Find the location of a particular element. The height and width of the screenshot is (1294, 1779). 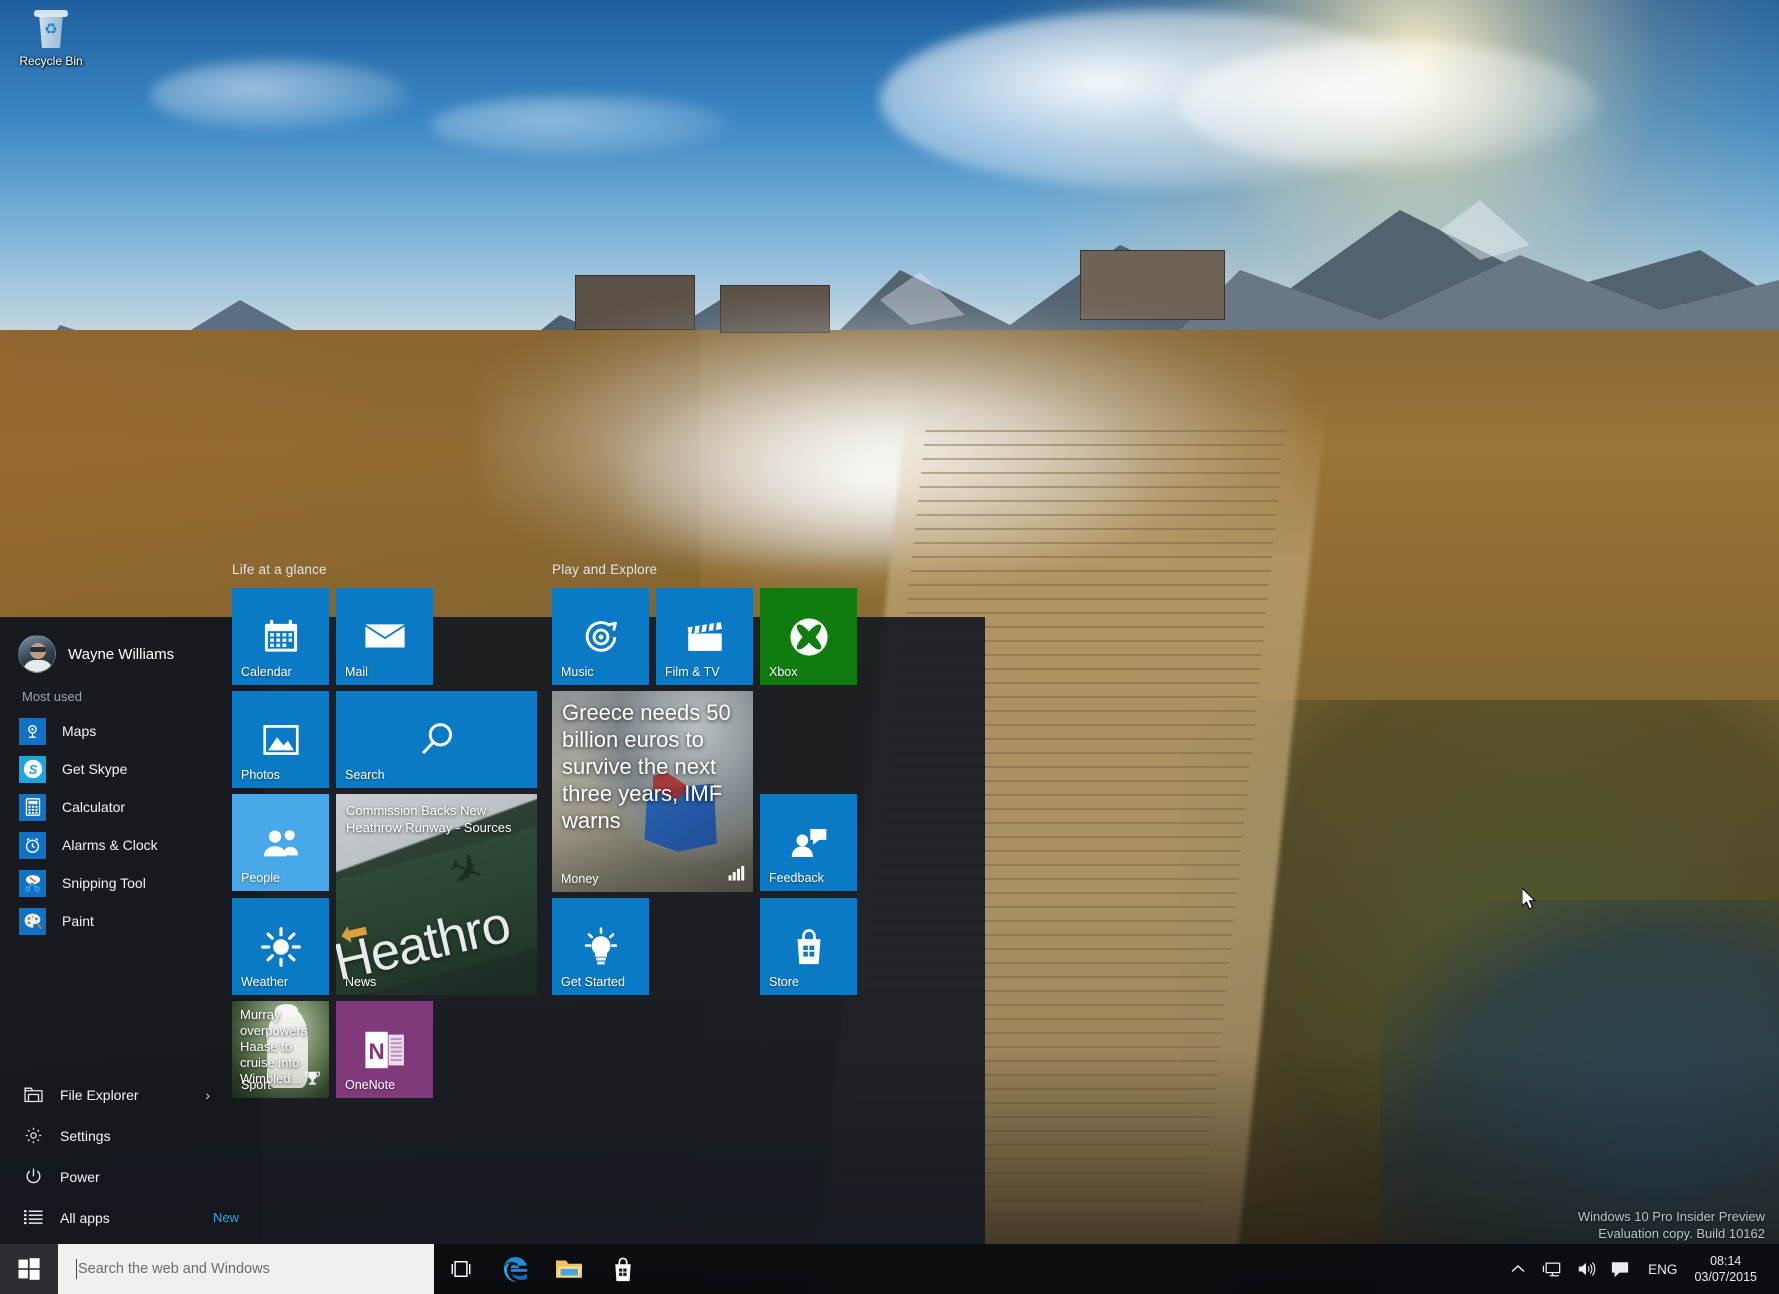

clock-date: 03/07/2015 is located at coordinates (1725, 1277).